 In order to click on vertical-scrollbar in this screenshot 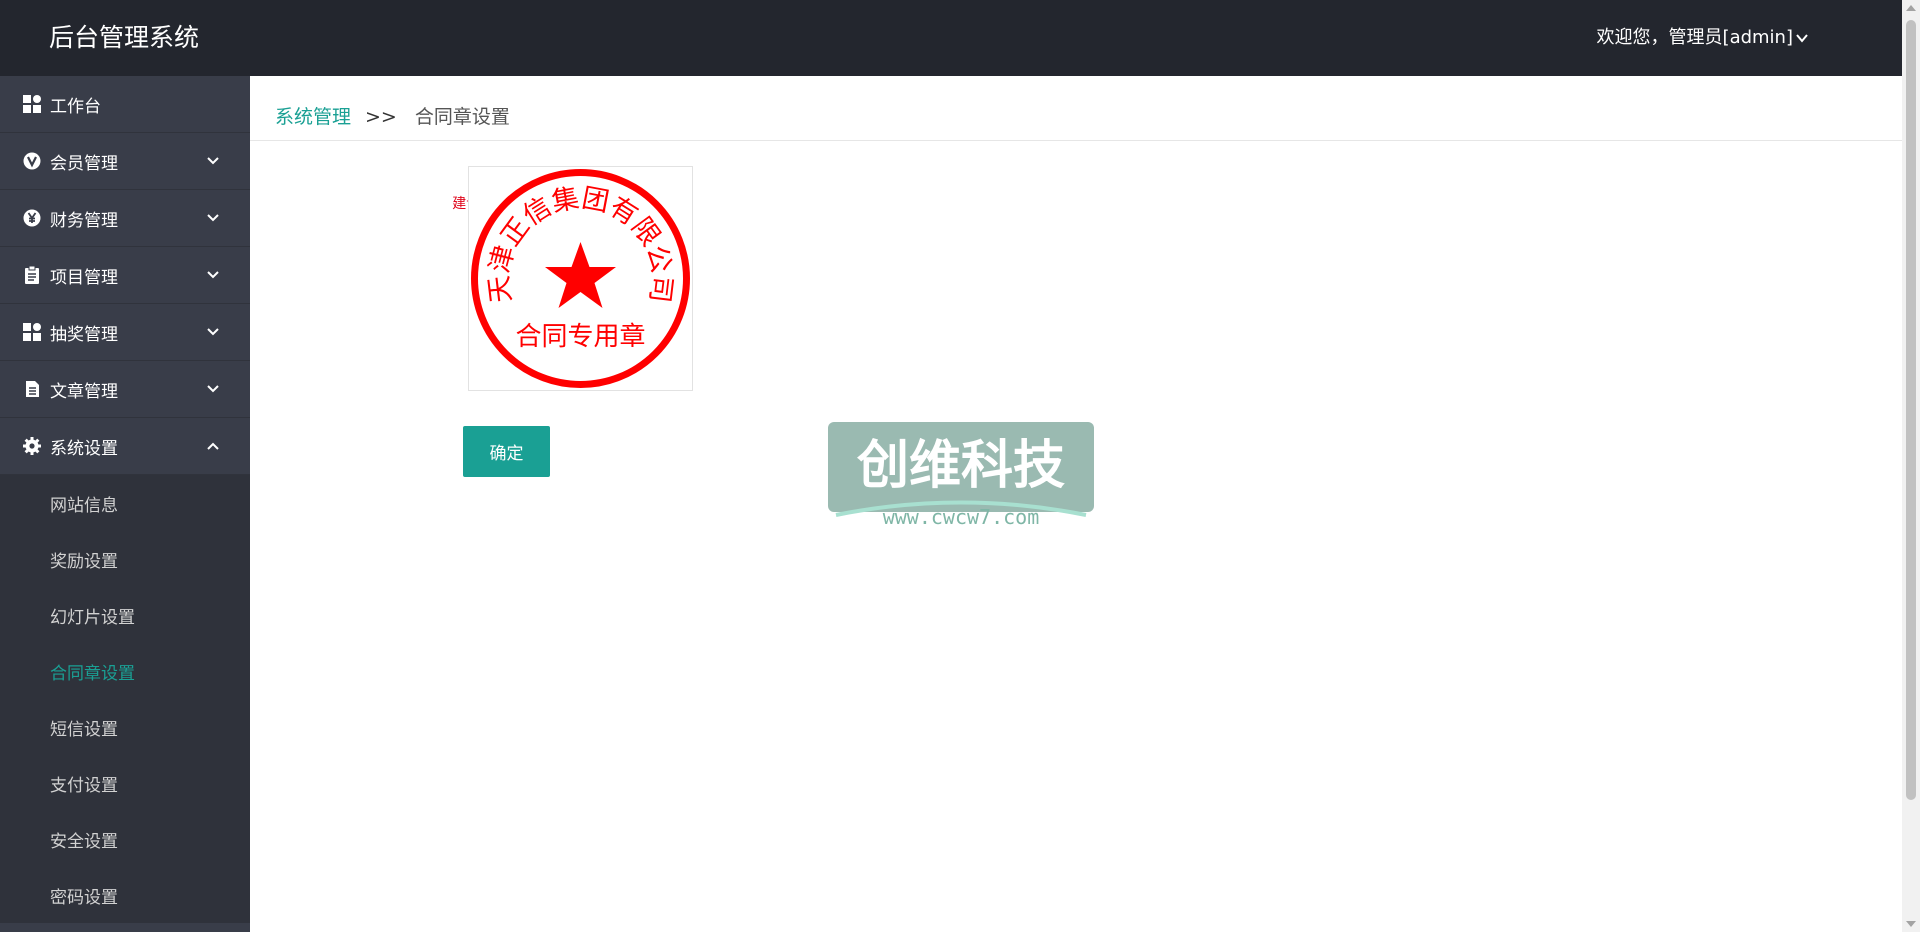, I will do `click(1911, 466)`.